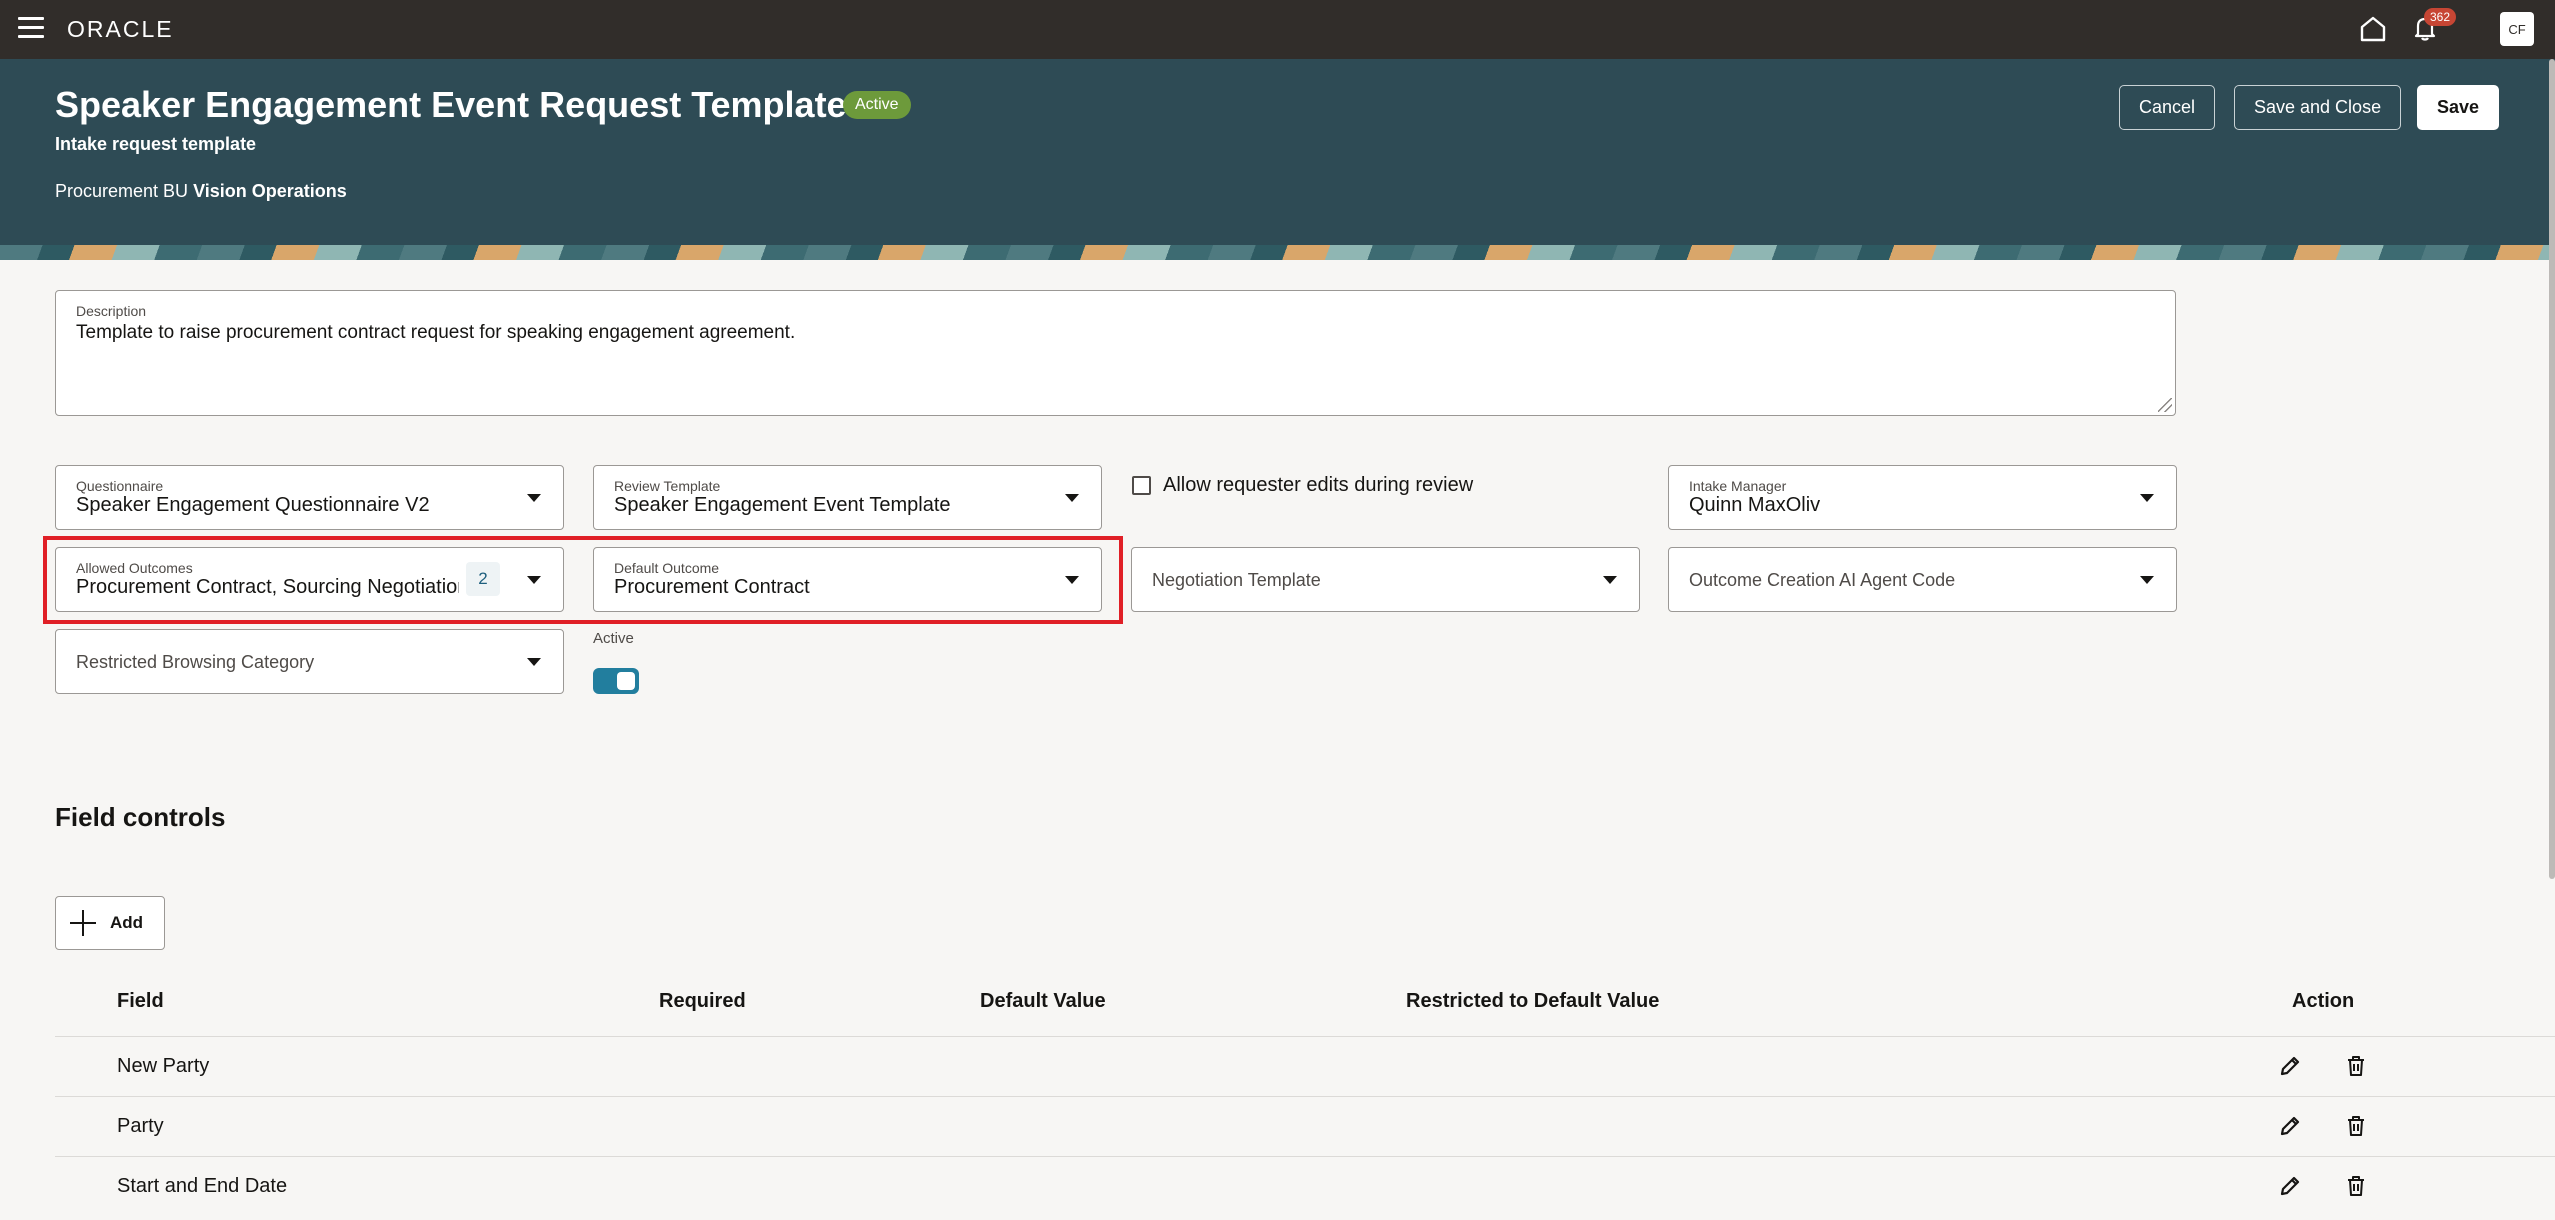 The width and height of the screenshot is (2555, 1220). I want to click on table-row: New Party, so click(1305, 1066).